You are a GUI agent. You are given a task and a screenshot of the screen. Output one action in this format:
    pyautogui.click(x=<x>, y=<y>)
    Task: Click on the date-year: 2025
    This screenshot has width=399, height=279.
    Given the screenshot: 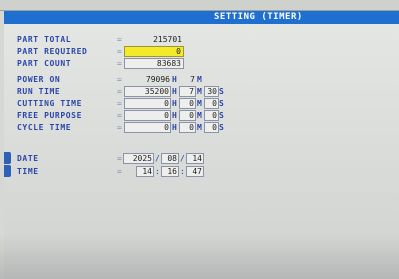 What is the action you would take?
    pyautogui.click(x=142, y=158)
    